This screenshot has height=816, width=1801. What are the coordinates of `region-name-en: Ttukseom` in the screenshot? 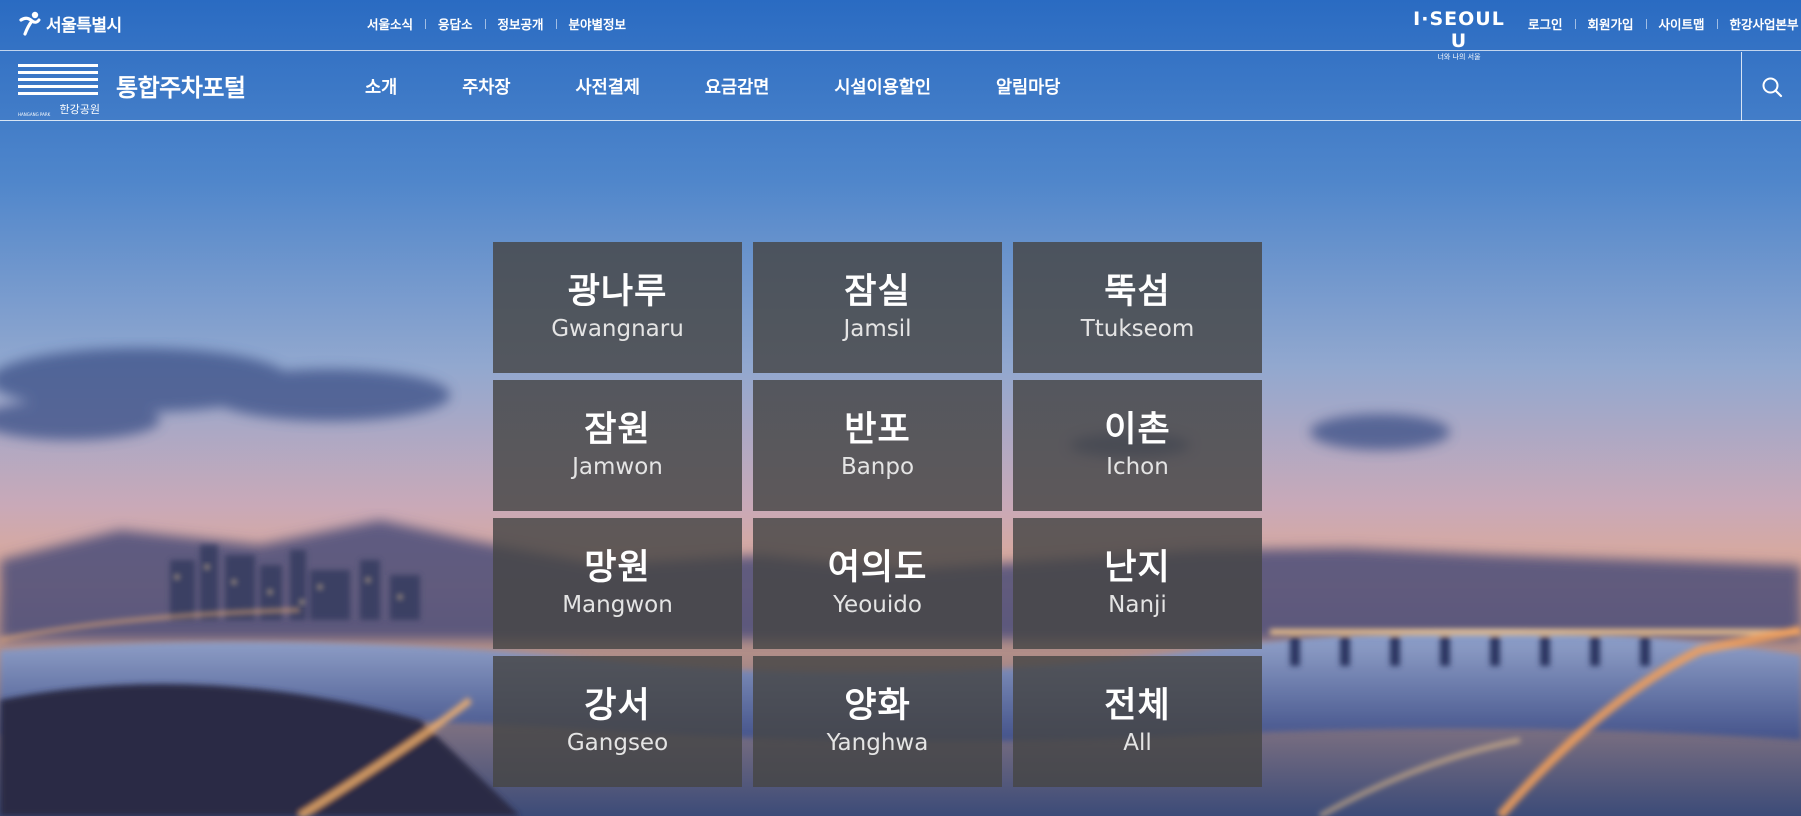 It's located at (1137, 329).